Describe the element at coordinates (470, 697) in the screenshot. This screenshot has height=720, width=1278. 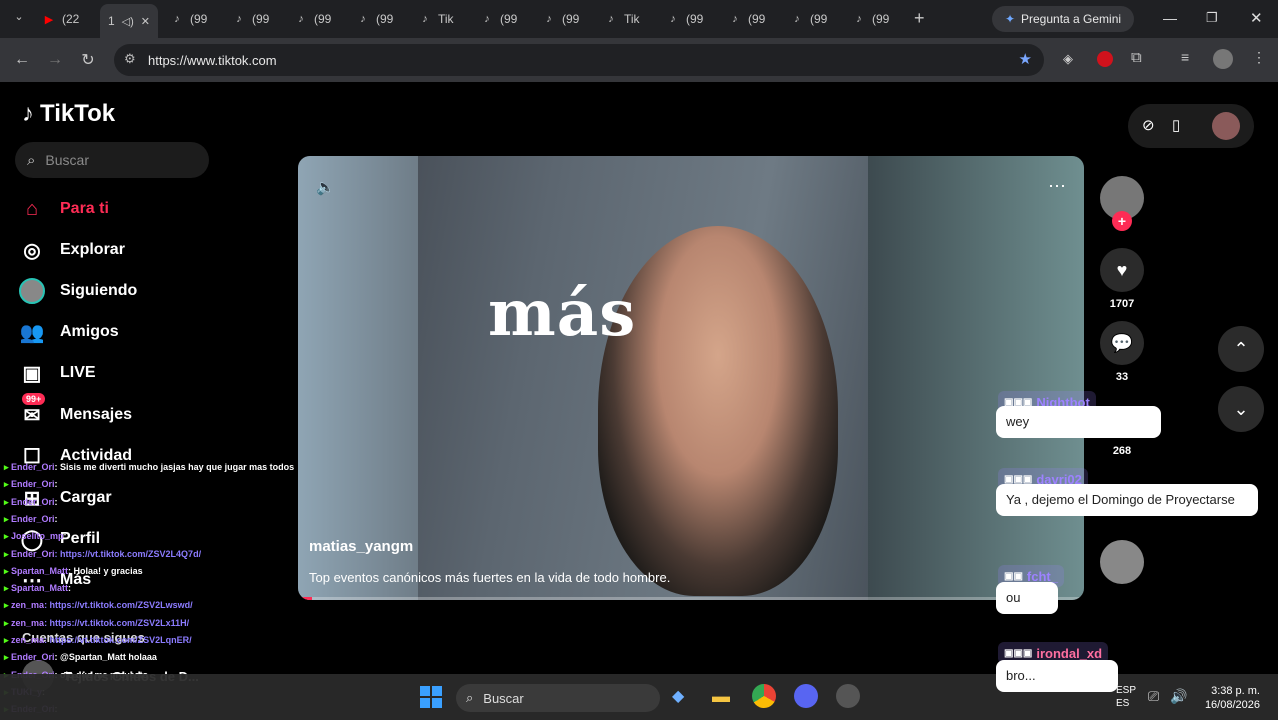
I see `search-icon: ⌕` at that location.